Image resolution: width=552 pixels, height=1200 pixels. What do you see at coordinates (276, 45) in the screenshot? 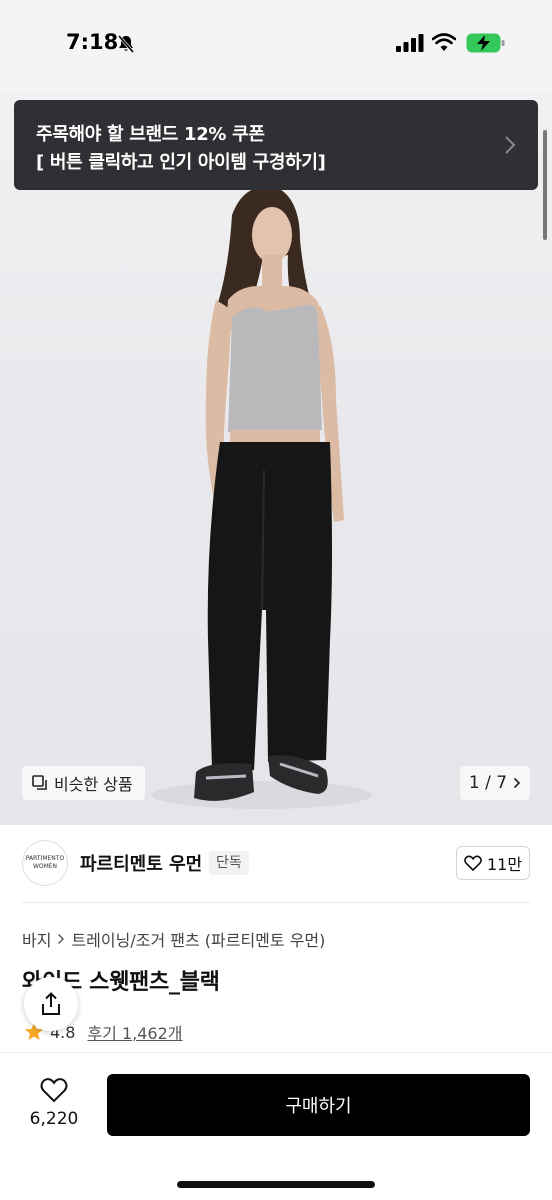
I see `status-bar: 7:18` at bounding box center [276, 45].